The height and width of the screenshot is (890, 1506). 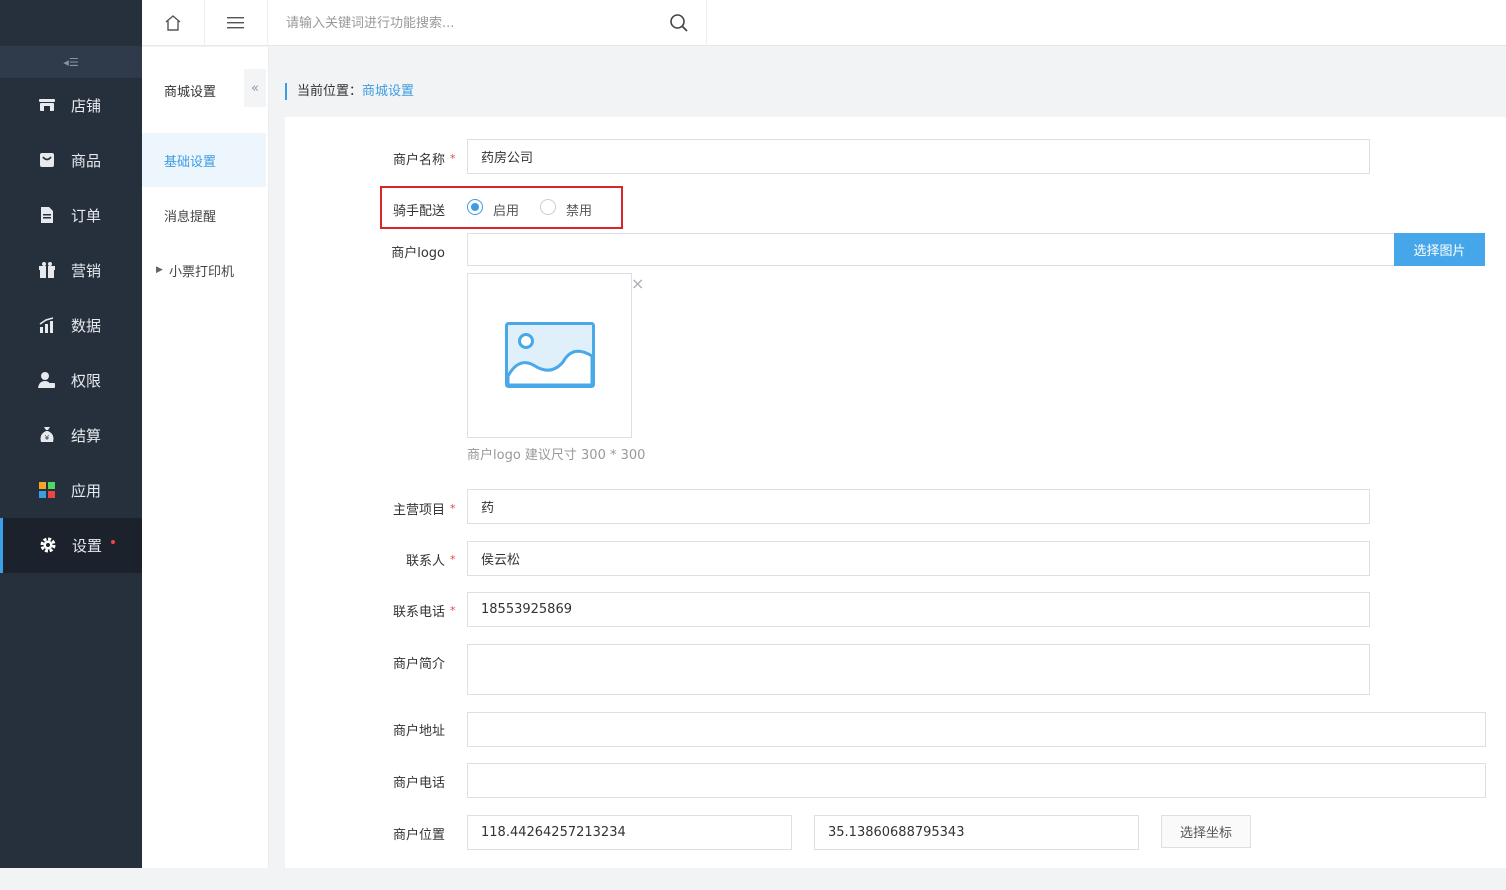 I want to click on sidebar-item-shop: 店铺, so click(x=71, y=105).